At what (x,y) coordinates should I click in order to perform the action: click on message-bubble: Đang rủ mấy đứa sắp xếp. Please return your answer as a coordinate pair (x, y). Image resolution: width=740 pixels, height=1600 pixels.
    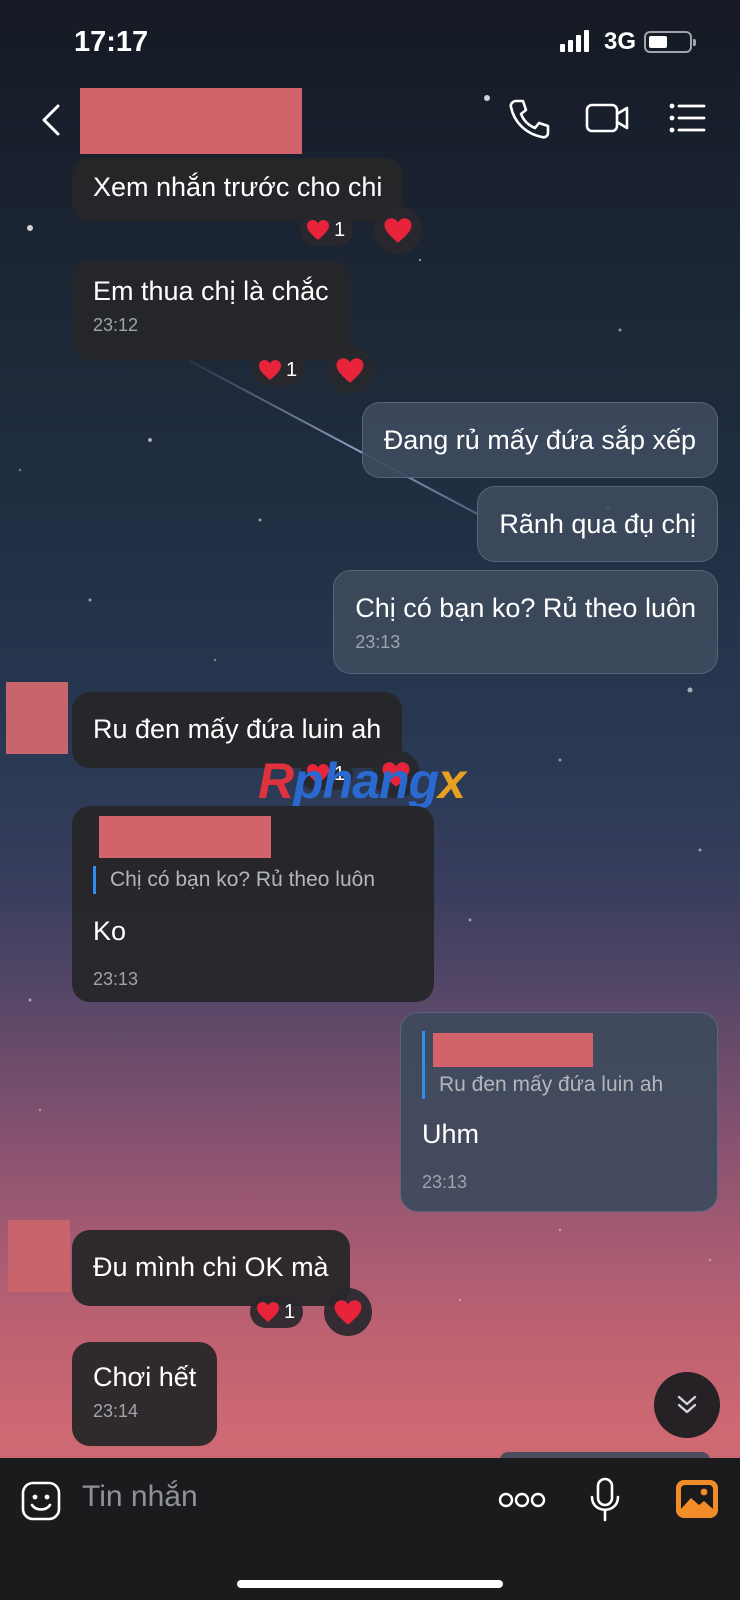
    Looking at the image, I should click on (539, 440).